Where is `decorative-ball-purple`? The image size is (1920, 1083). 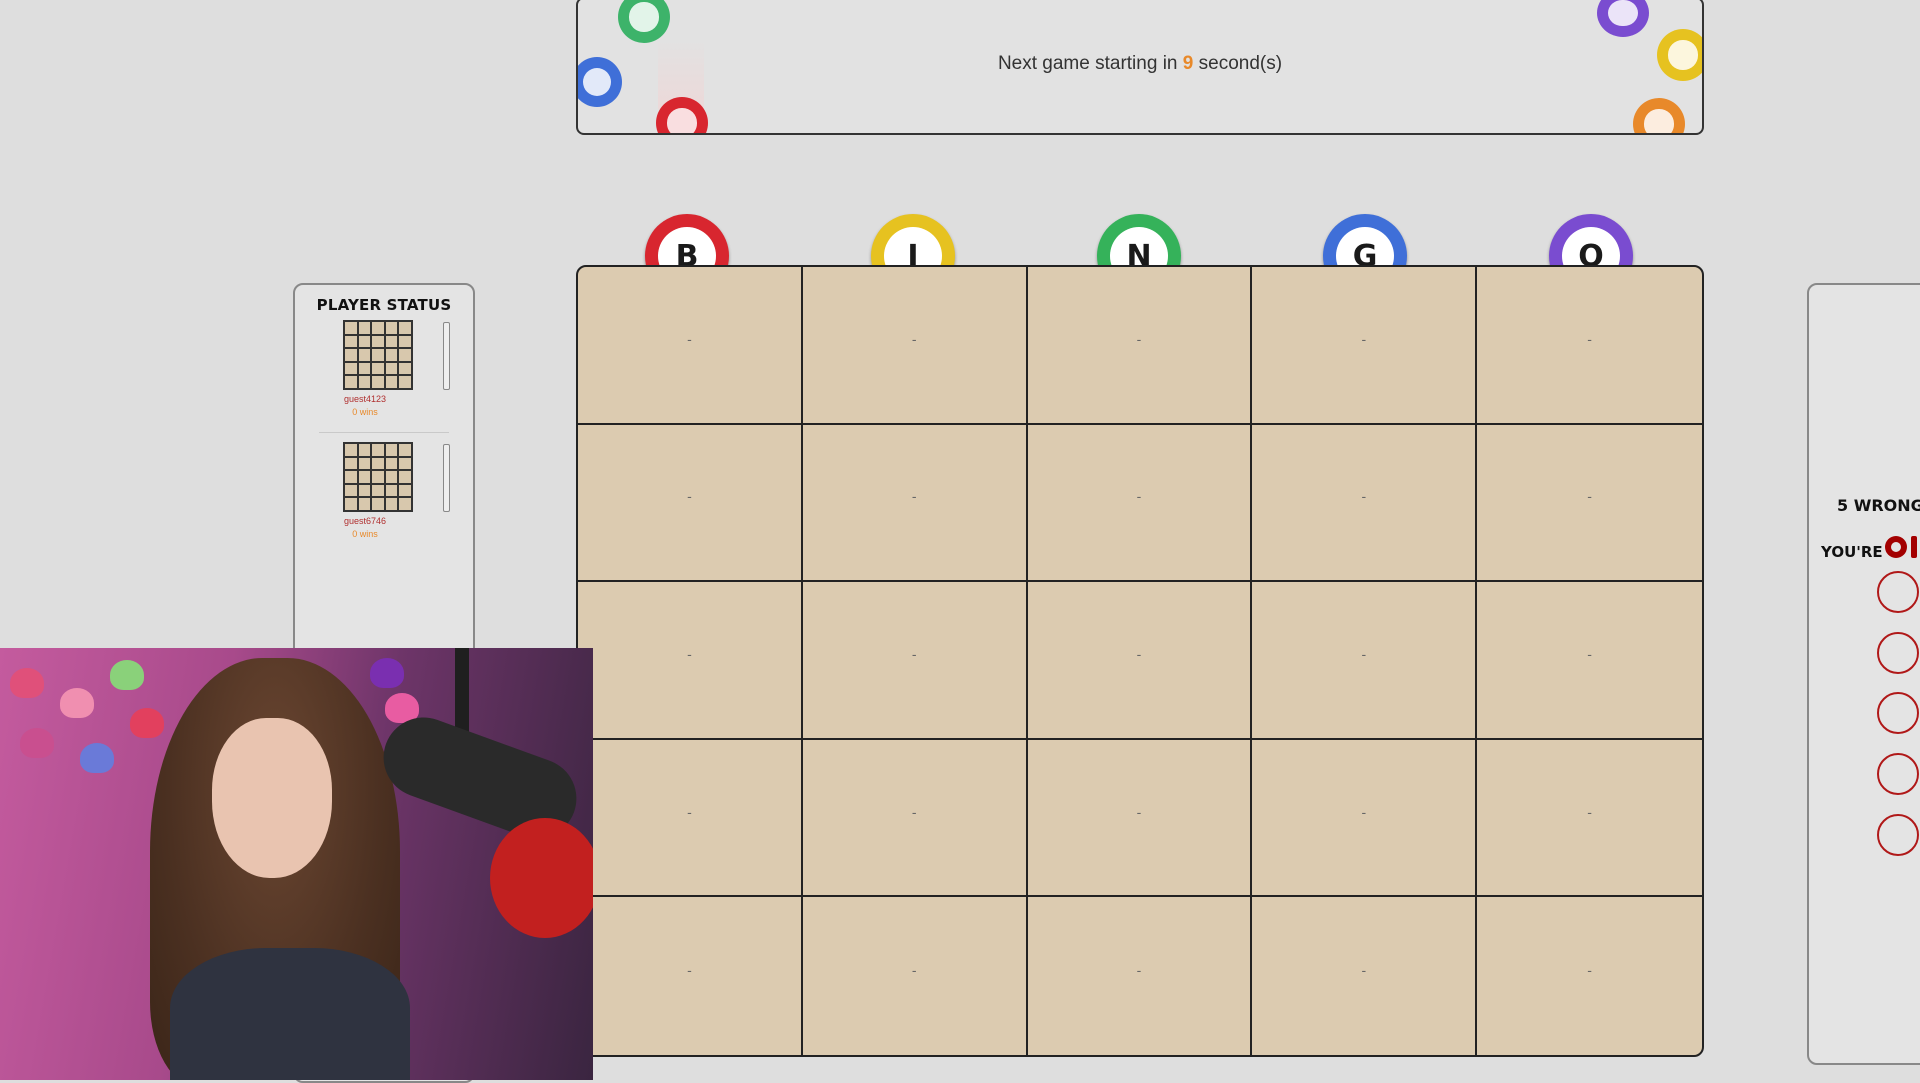 decorative-ball-purple is located at coordinates (1623, 18).